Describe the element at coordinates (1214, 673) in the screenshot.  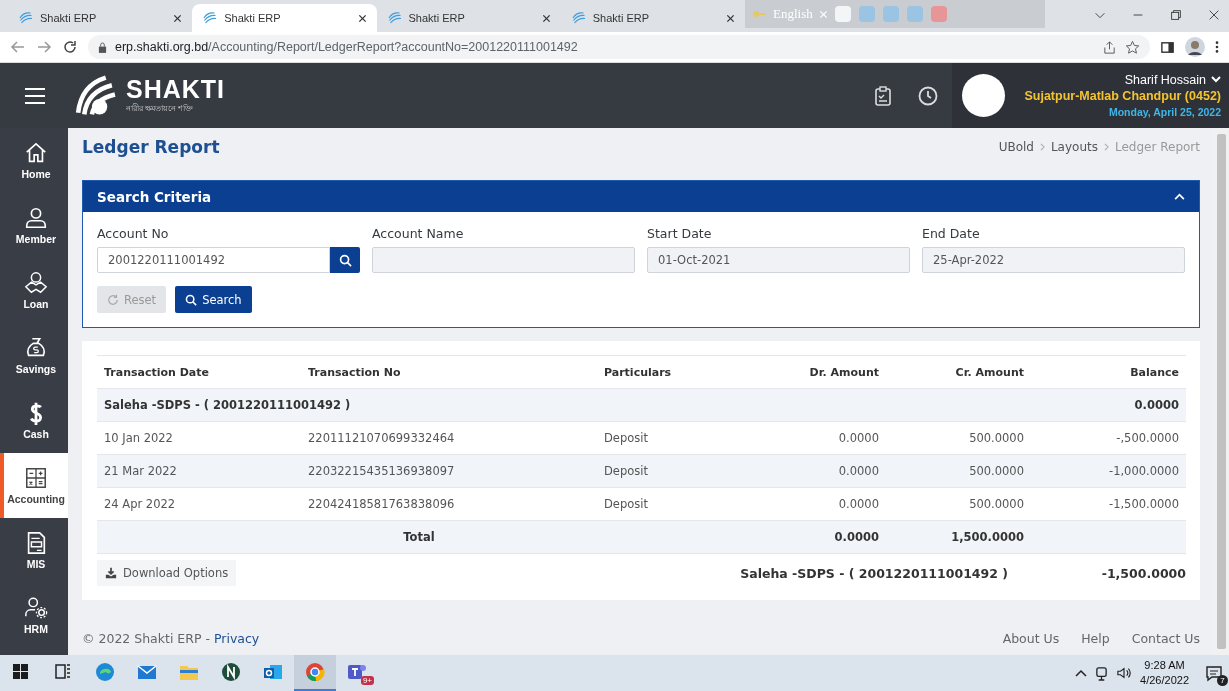
I see `notification-icon` at that location.